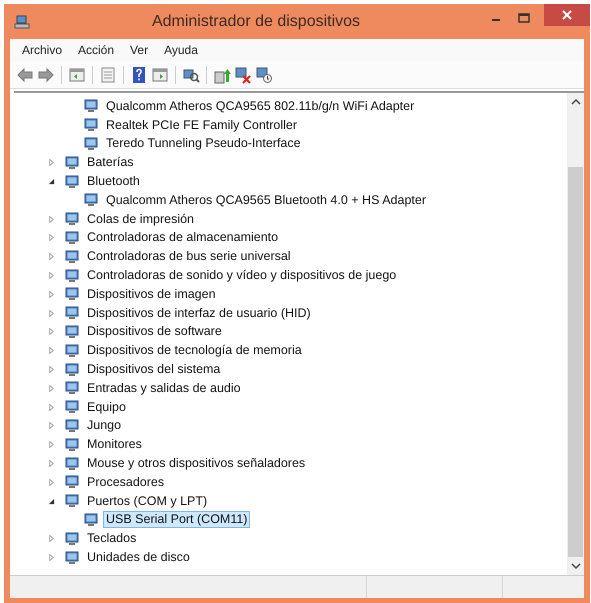  Describe the element at coordinates (22, 22) in the screenshot. I see `computer-icon` at that location.